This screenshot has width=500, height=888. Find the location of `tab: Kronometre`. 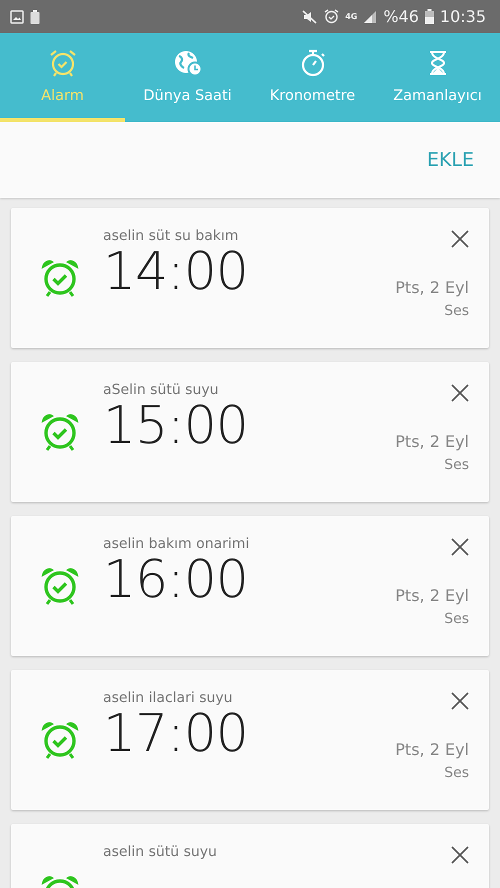

tab: Kronometre is located at coordinates (312, 77).